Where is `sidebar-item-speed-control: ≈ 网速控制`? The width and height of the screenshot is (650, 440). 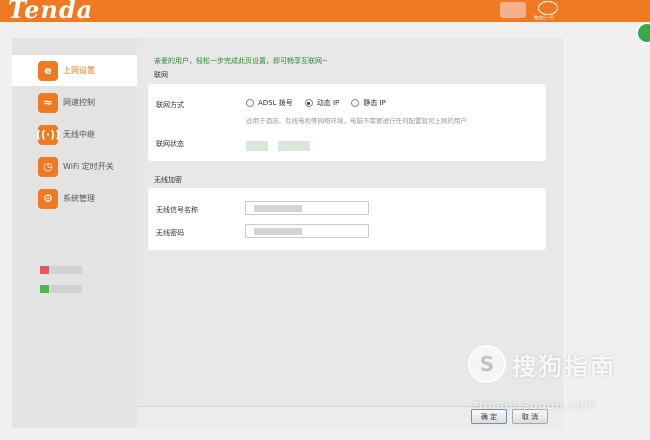 sidebar-item-speed-control: ≈ 网速控制 is located at coordinates (74, 102).